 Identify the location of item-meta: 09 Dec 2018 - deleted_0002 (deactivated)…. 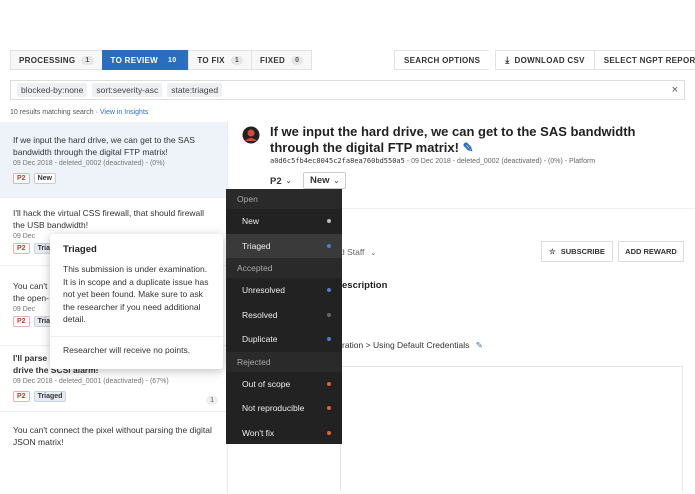
(89, 163).